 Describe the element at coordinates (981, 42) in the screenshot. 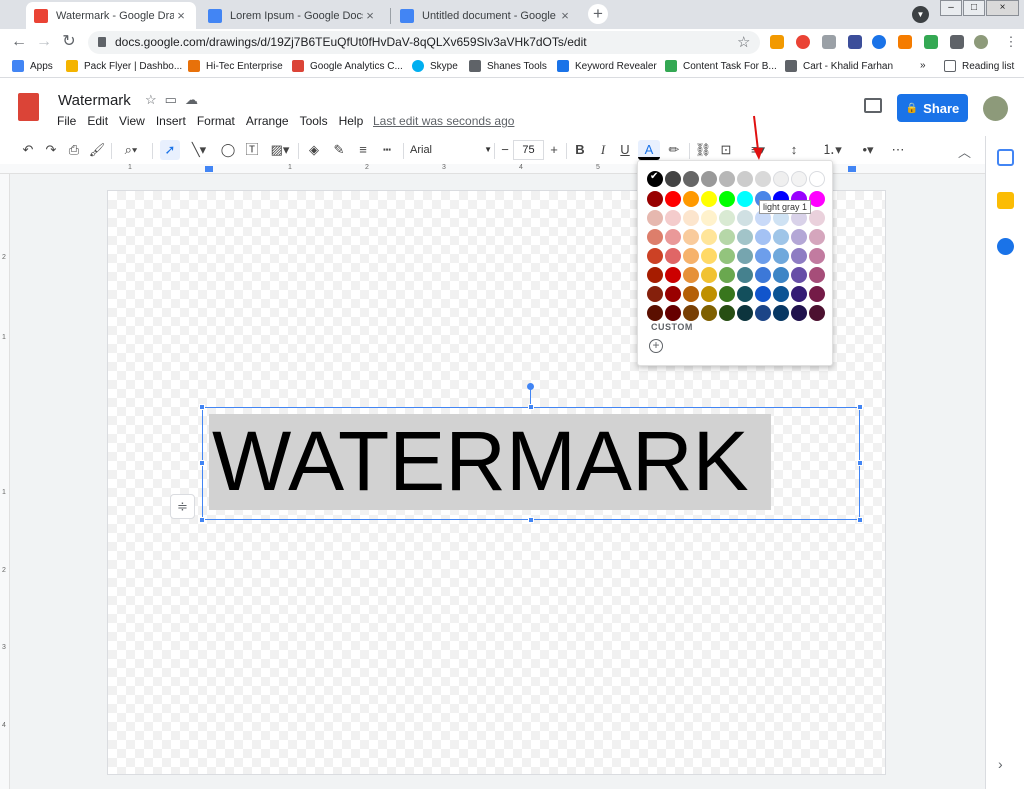

I see `profile-avatar` at that location.